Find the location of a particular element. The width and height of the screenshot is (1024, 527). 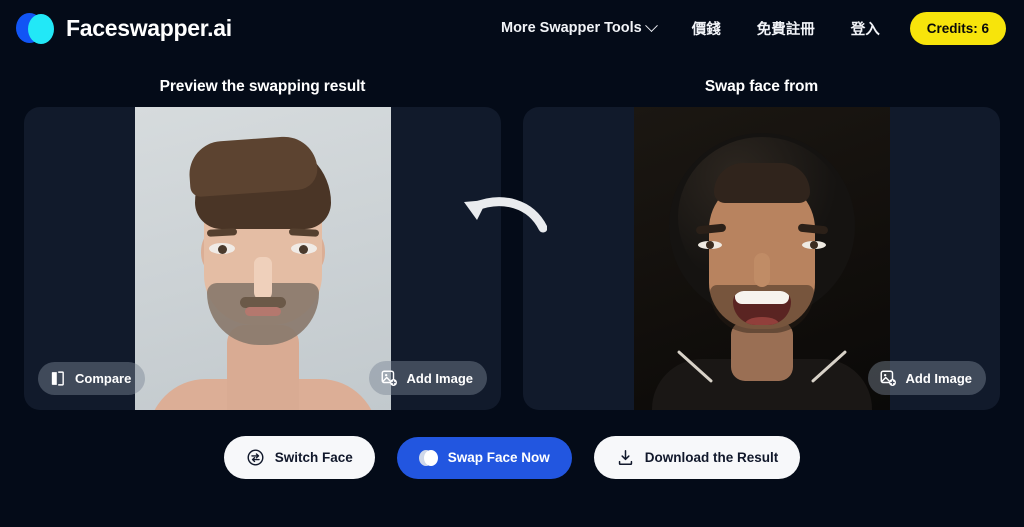

compare-split-icon is located at coordinates (57, 378).